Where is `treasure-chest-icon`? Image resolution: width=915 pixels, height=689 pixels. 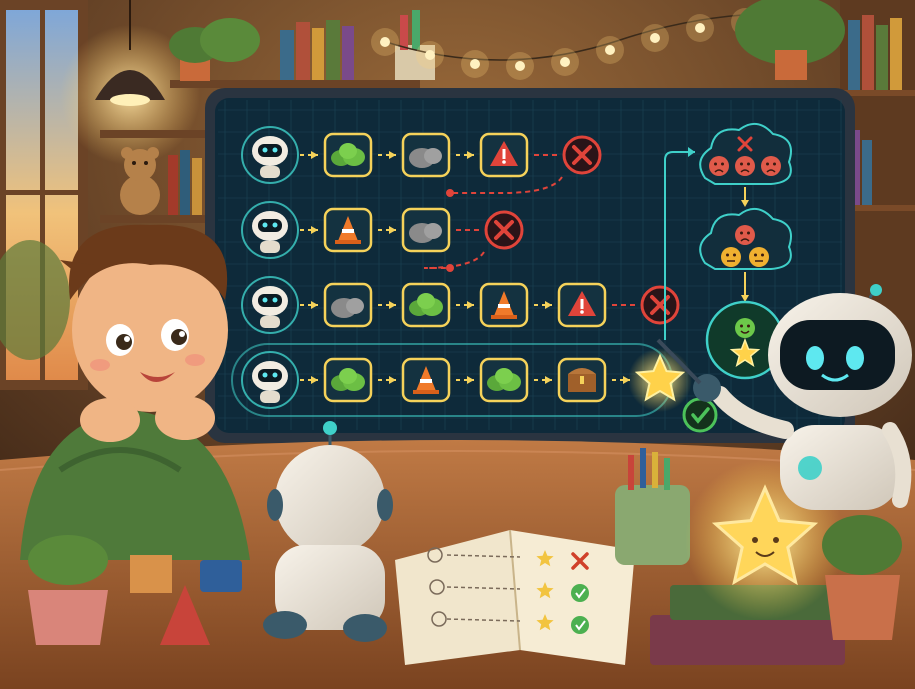
treasure-chest-icon is located at coordinates (582, 380).